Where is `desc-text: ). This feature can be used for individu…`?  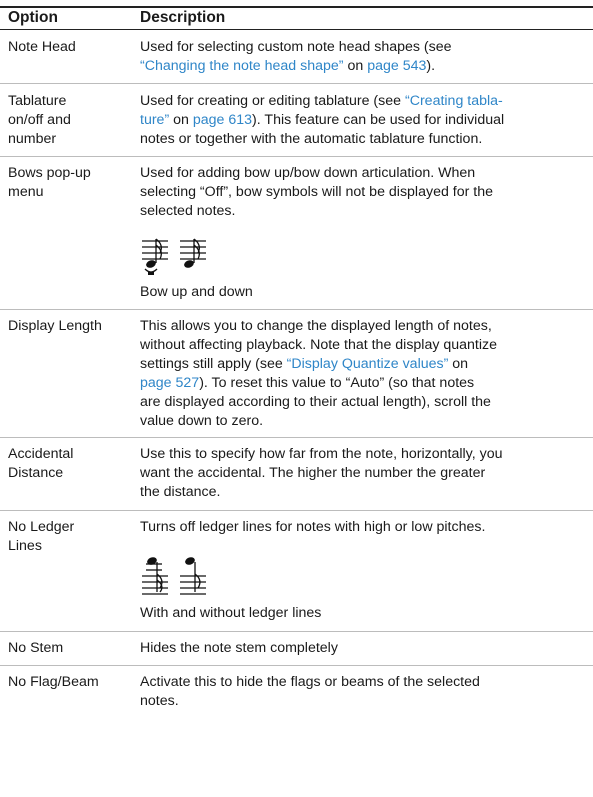
desc-text: ). This feature can be used for individu… is located at coordinates (378, 120).